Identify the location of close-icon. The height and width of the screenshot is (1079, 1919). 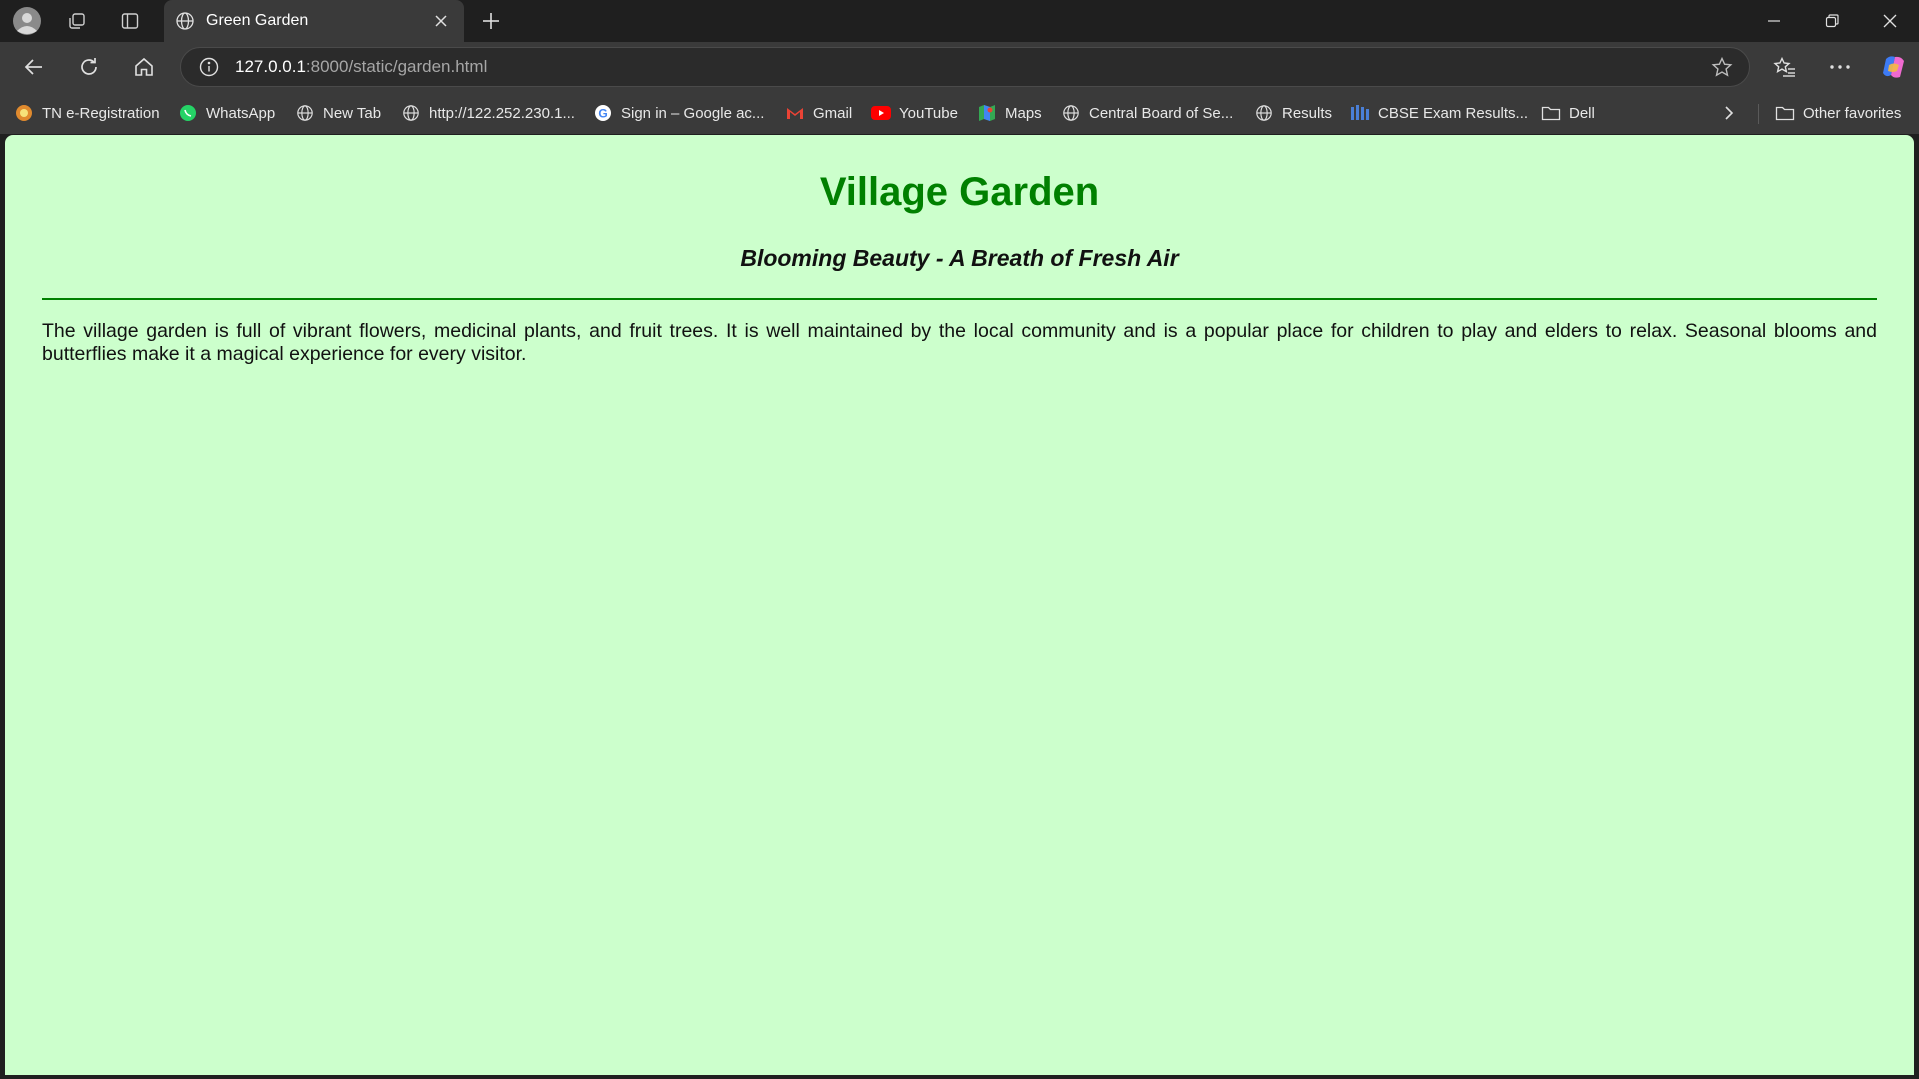
(1890, 21).